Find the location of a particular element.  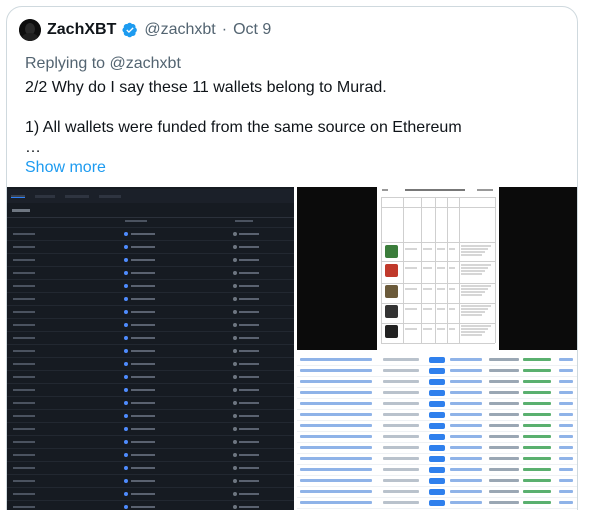

image-tab-strip is located at coordinates (150, 196).